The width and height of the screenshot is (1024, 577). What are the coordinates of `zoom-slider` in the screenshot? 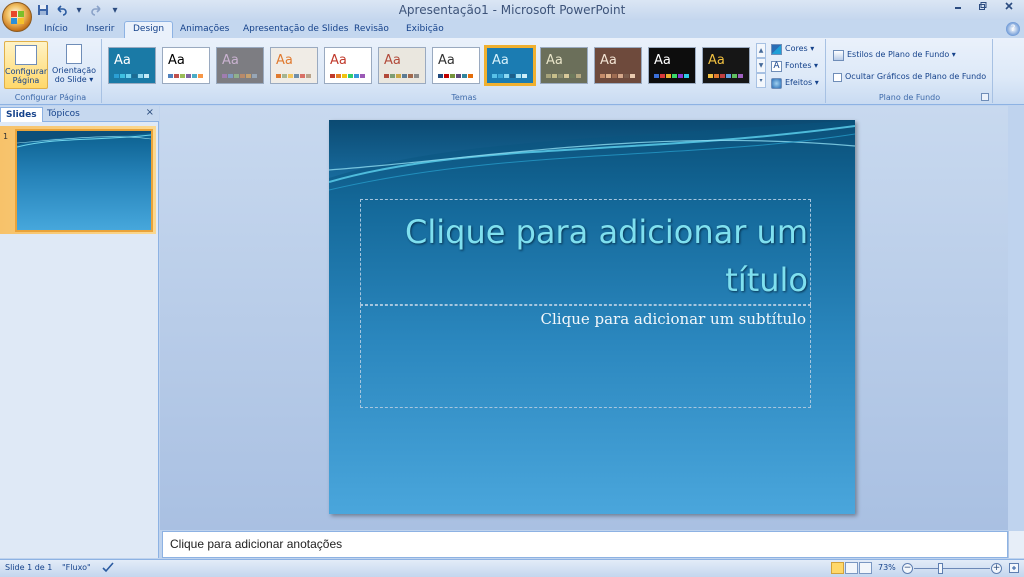 It's located at (952, 568).